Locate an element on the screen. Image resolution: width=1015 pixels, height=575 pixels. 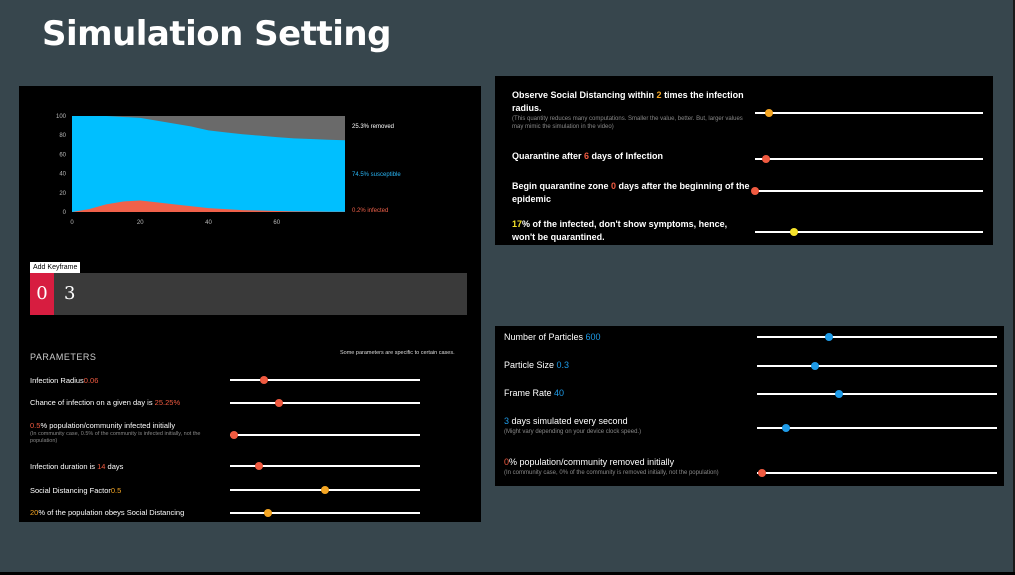
quarantine-row-1: Quarantine after 6 days of Infection is located at coordinates (632, 156).